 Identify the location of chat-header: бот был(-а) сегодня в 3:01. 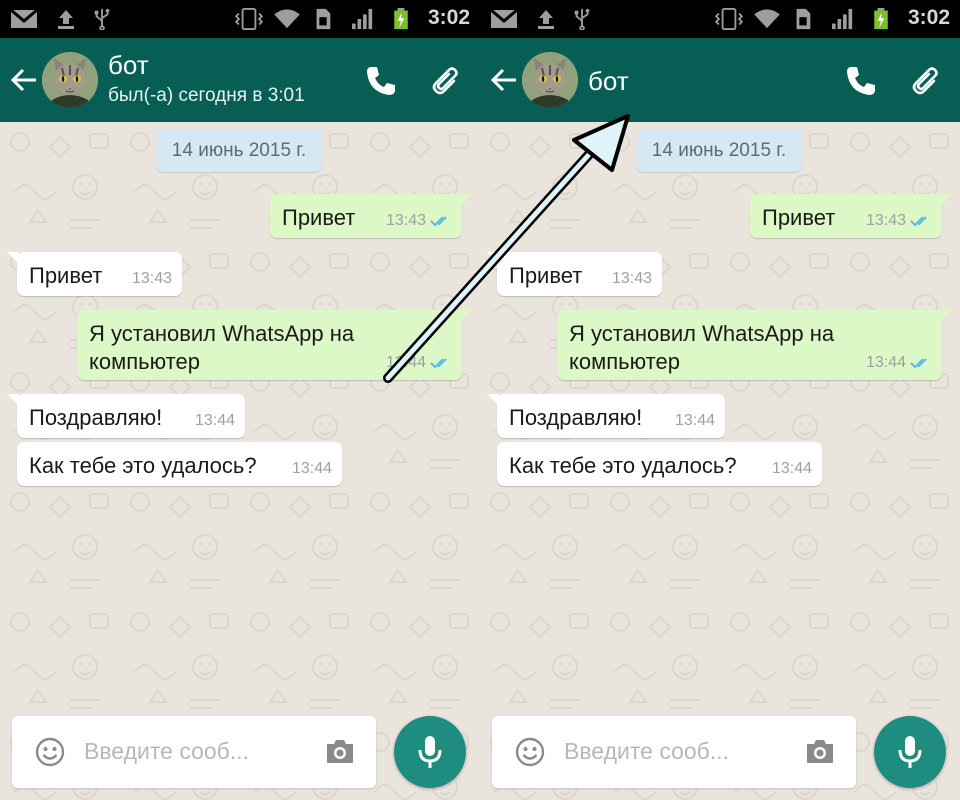
(240, 80).